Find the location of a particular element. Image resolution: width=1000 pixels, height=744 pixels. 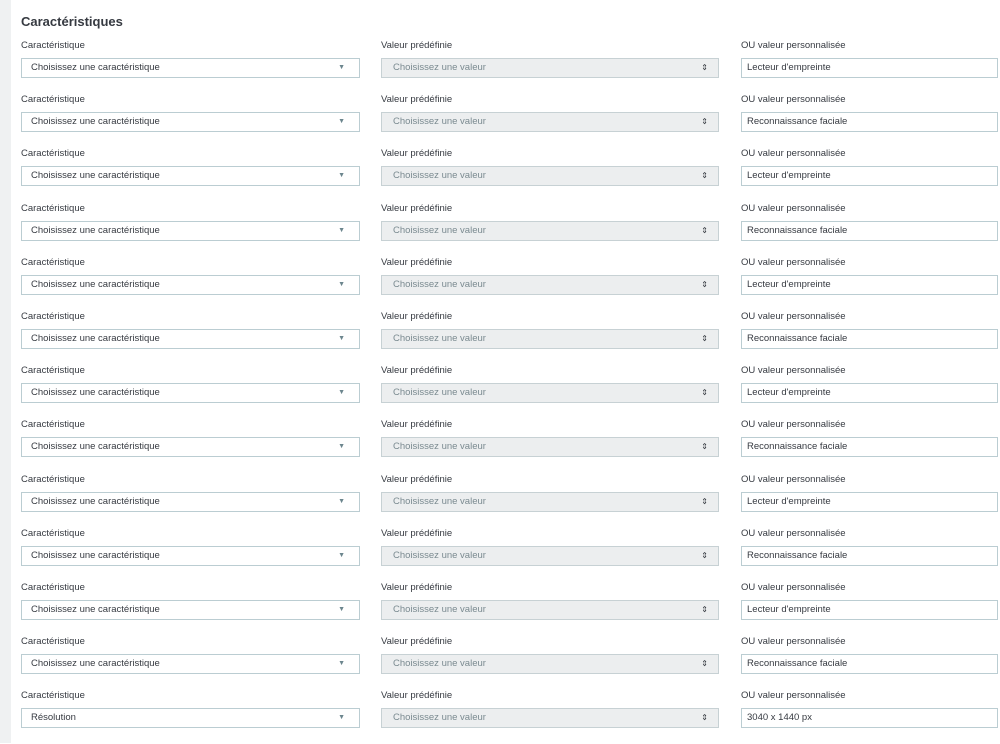

feature-select-value: Résolution is located at coordinates (53, 718).